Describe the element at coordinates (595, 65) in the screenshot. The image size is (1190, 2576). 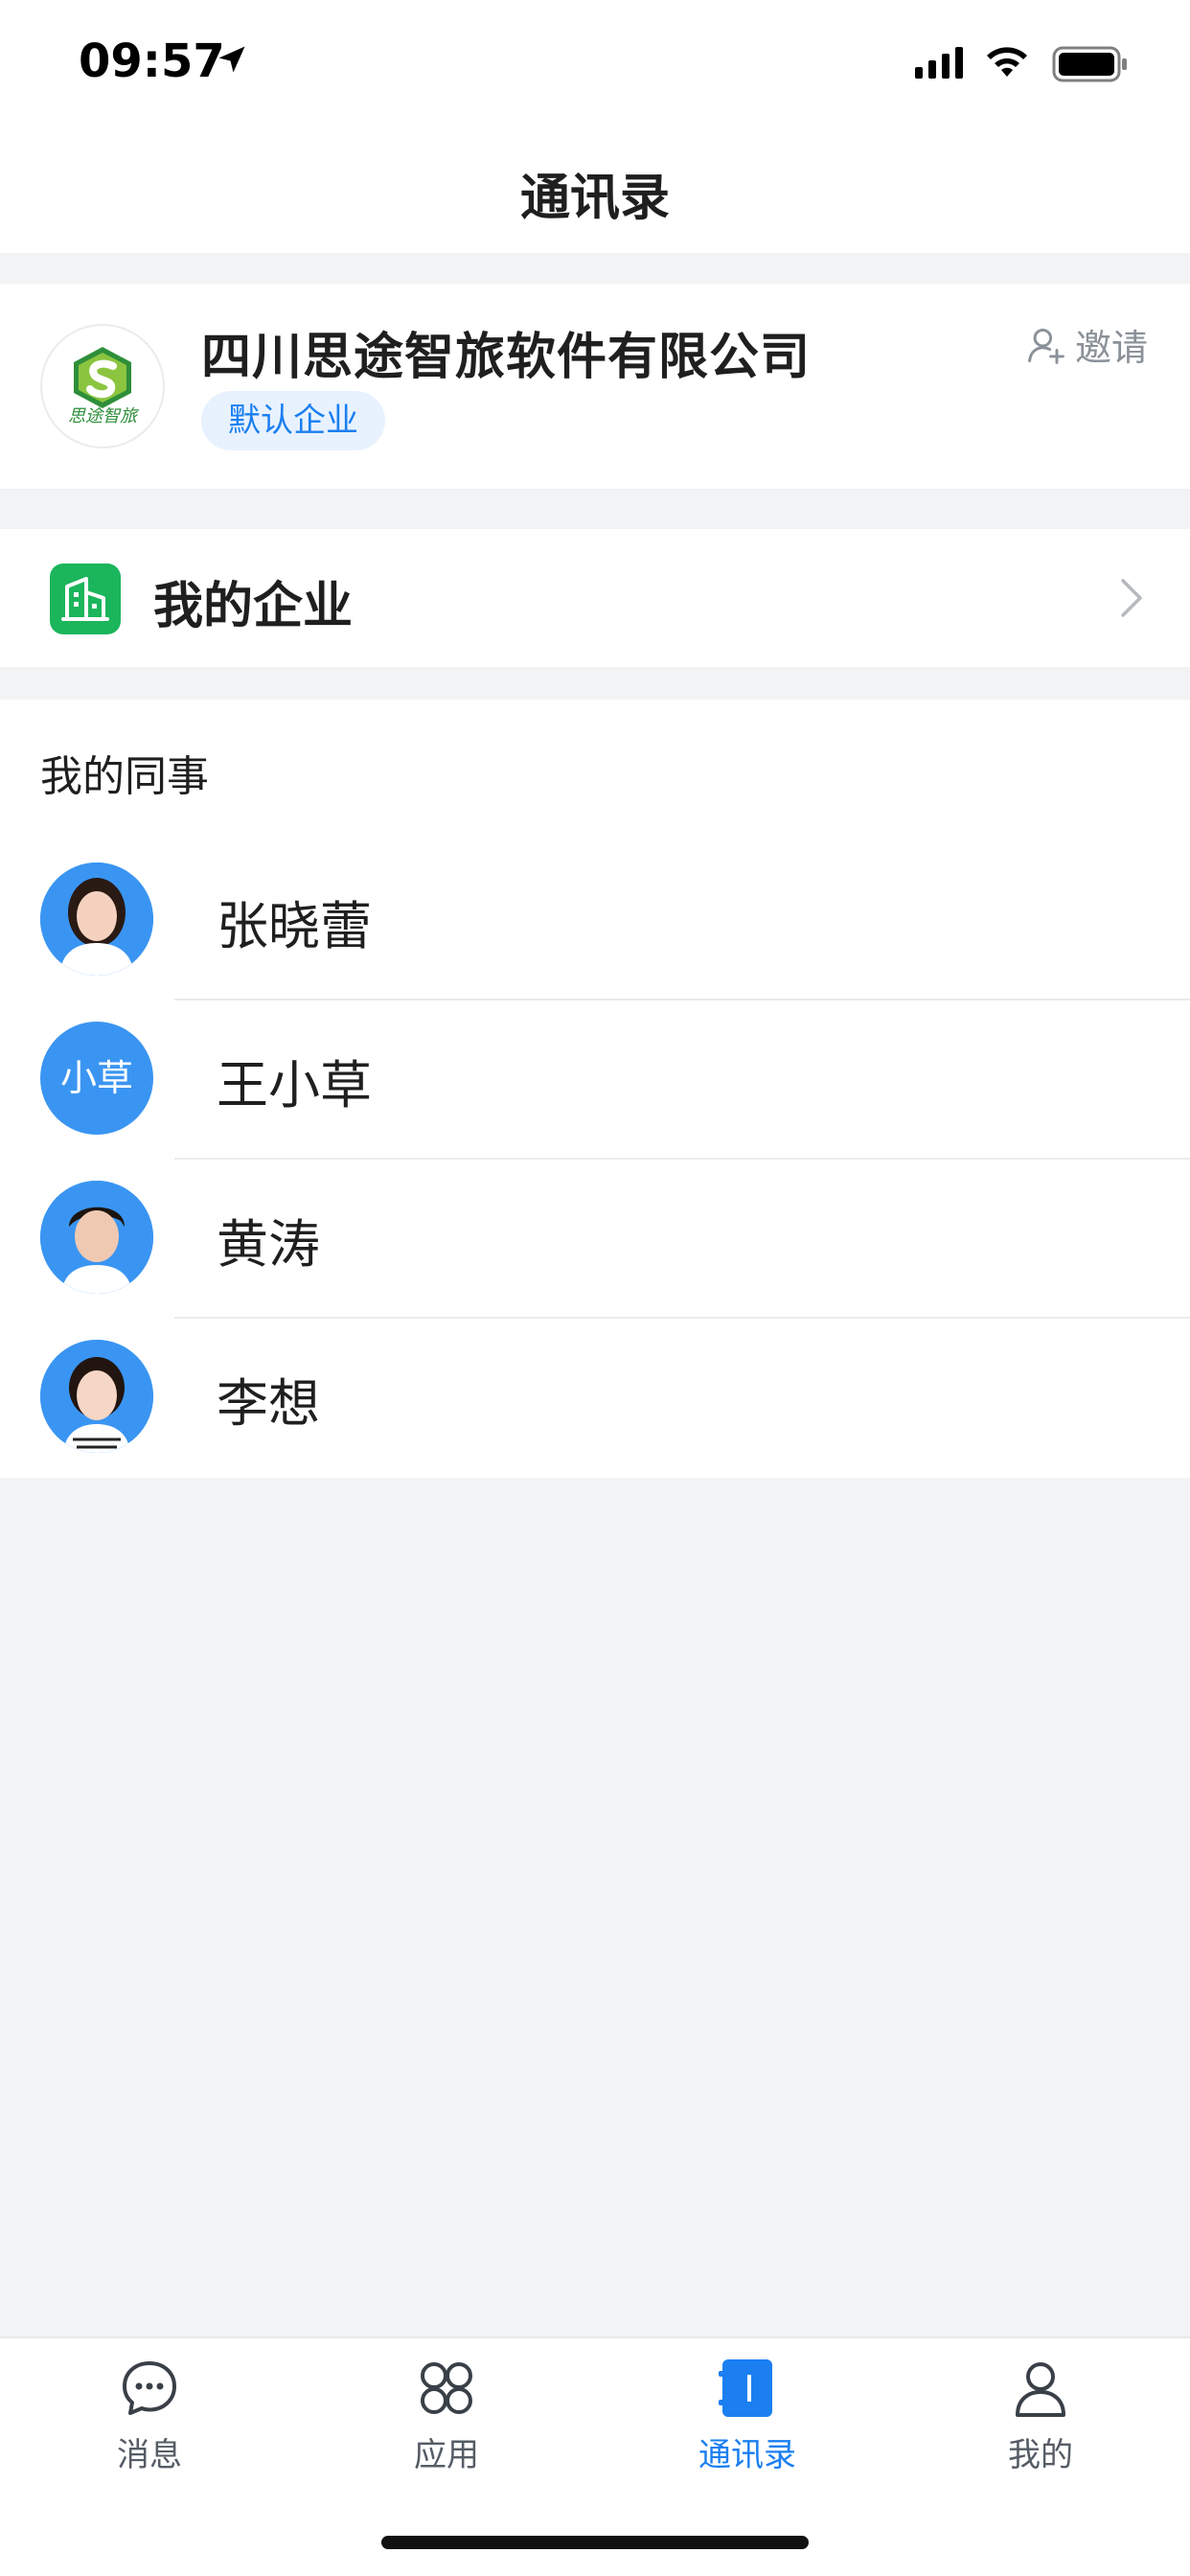
I see `status-bar: 09:57` at that location.